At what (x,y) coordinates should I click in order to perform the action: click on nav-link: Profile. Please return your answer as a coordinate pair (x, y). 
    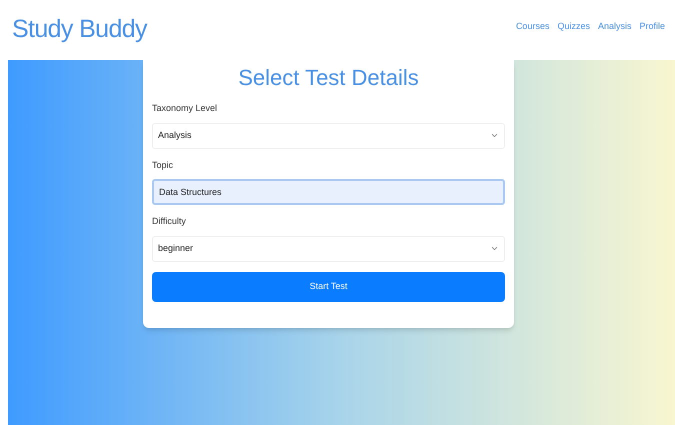
    Looking at the image, I should click on (652, 27).